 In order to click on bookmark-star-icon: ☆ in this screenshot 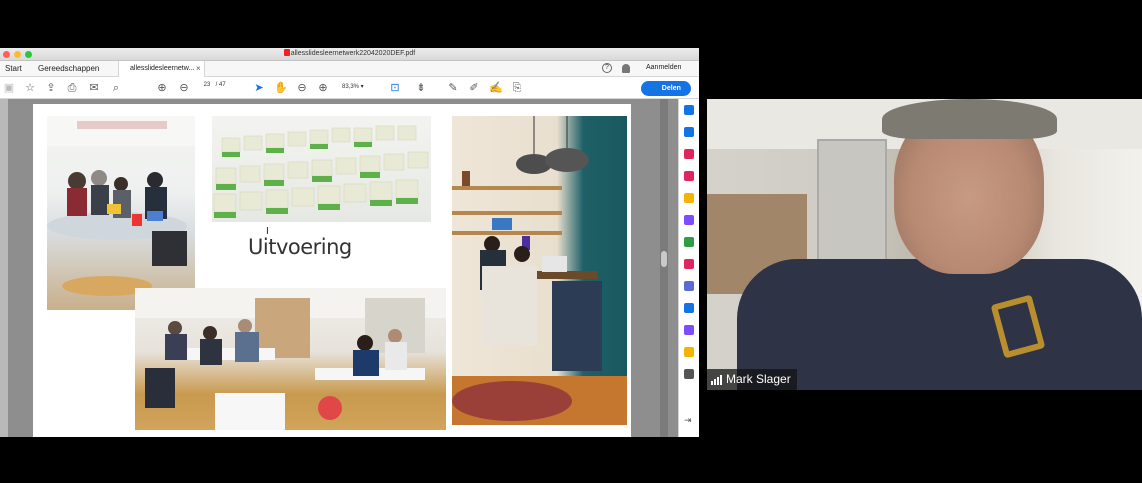, I will do `click(30, 88)`.